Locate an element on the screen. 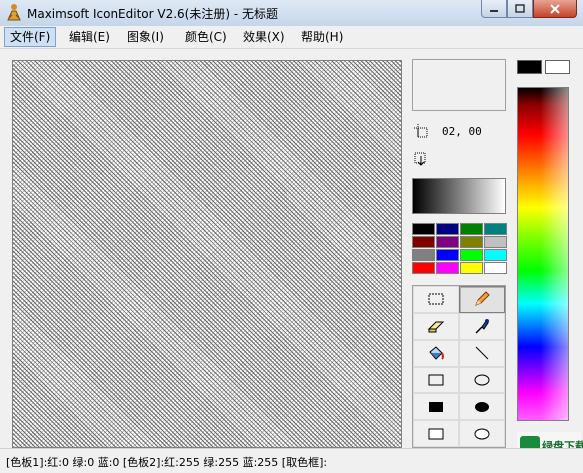 The height and width of the screenshot is (473, 583). framed-ellipse-tool is located at coordinates (482, 433).